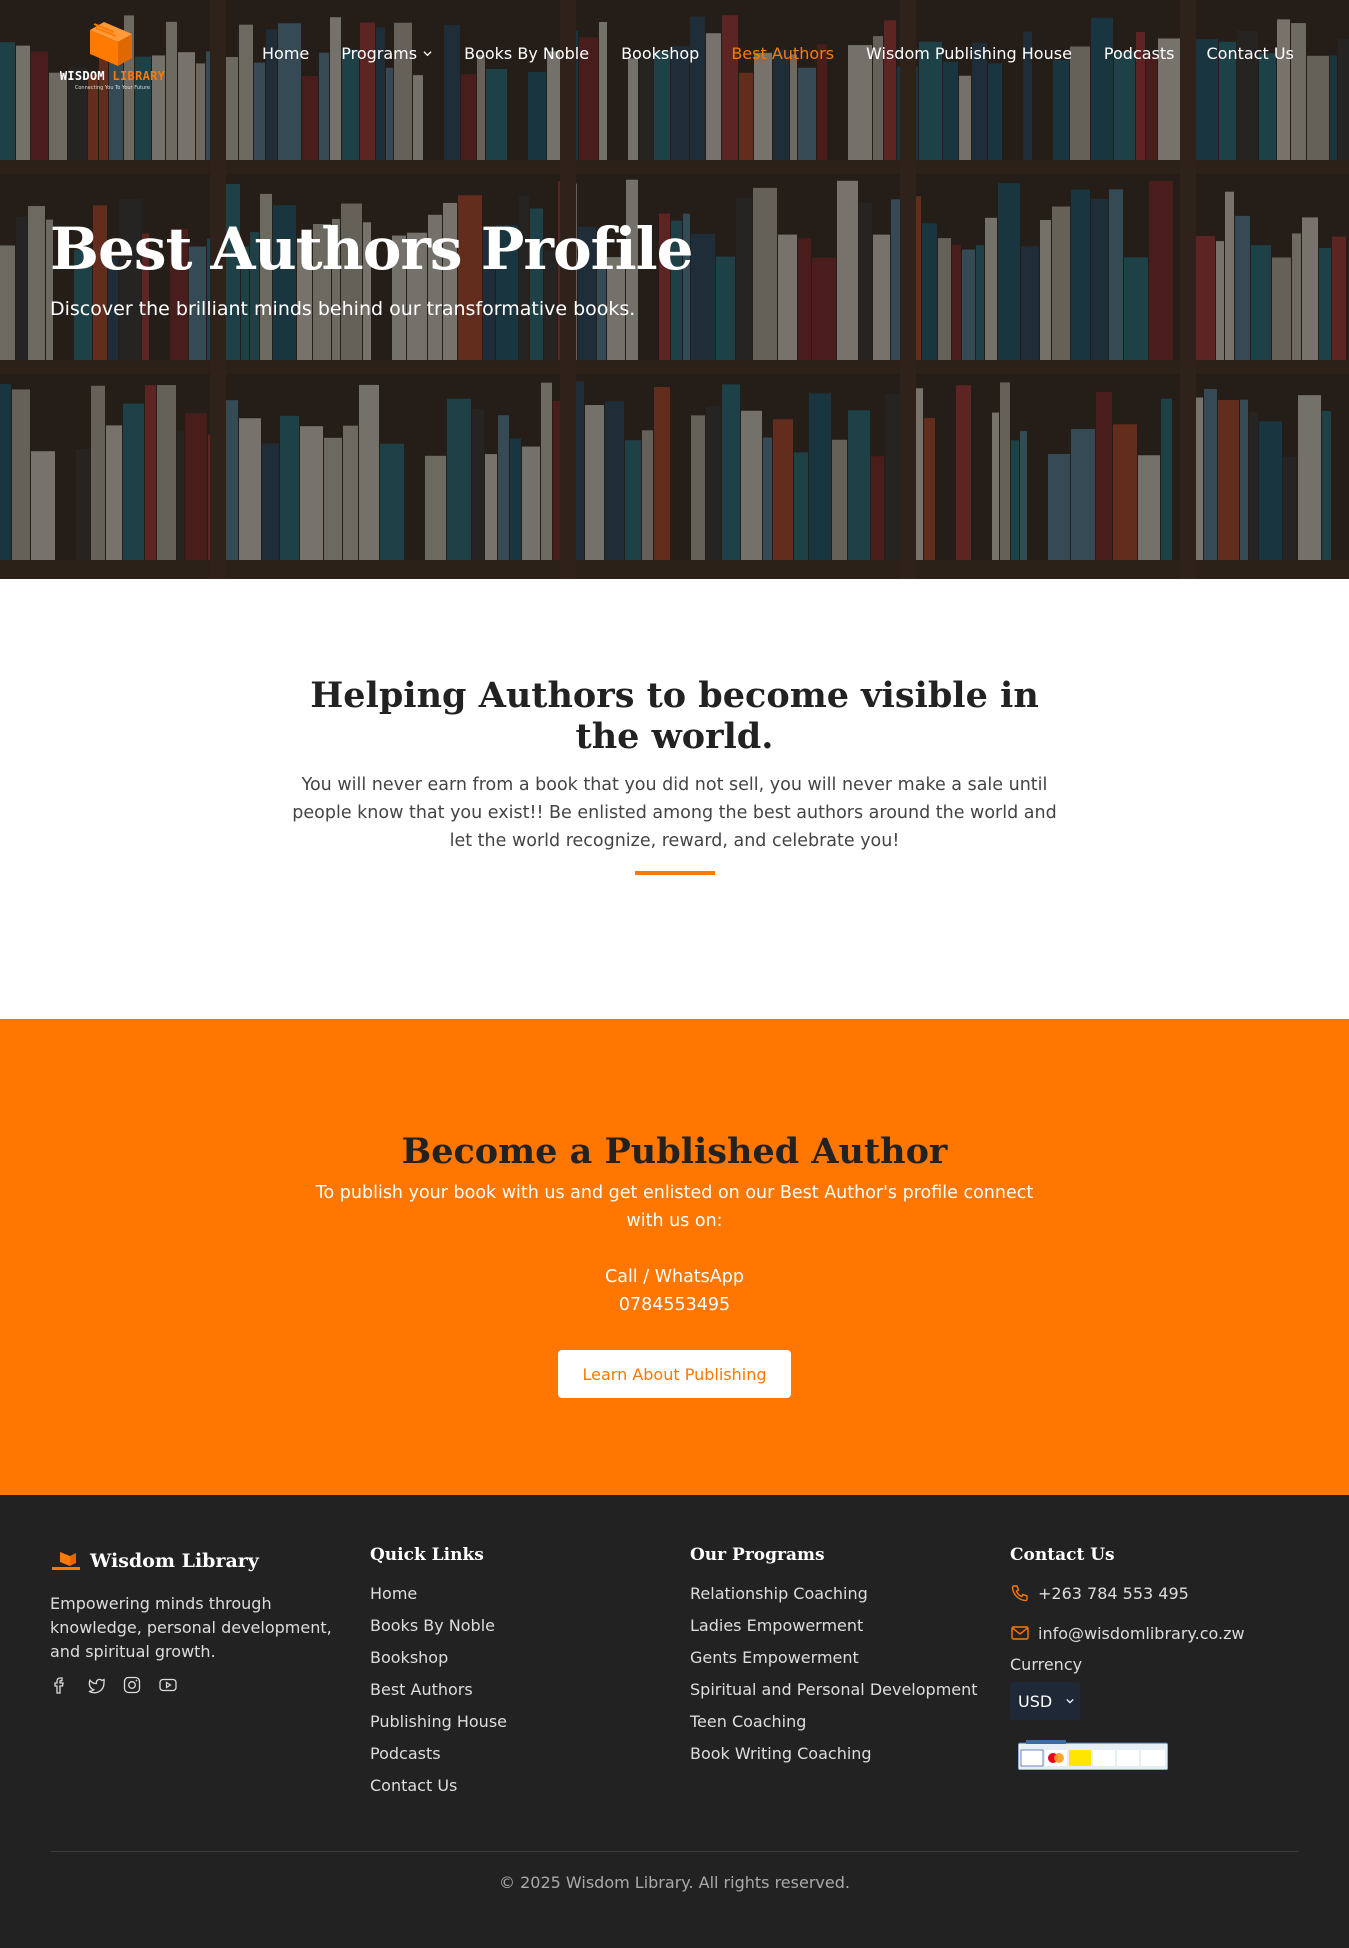 Image resolution: width=1349 pixels, height=1948 pixels. I want to click on footer-email: info@wisdomlibrary.co.zw, so click(1160, 1633).